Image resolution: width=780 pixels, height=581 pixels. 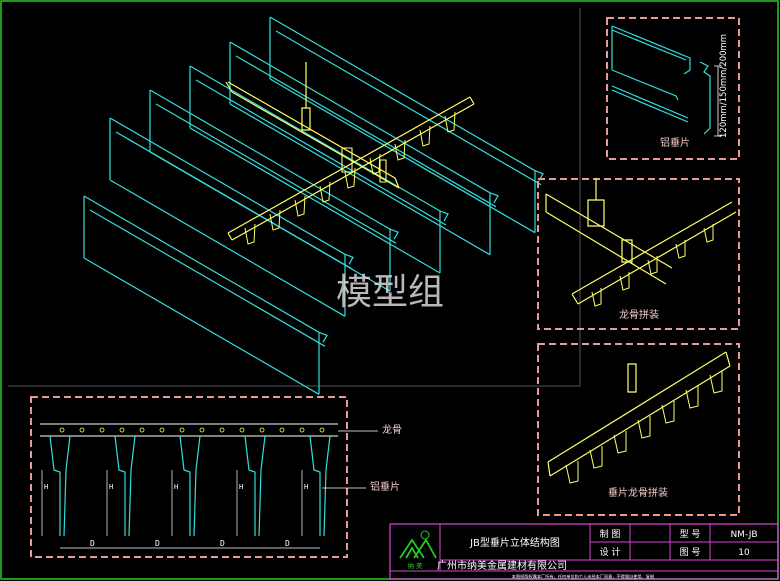 What do you see at coordinates (632, 378) in the screenshot?
I see `carrier-clip` at bounding box center [632, 378].